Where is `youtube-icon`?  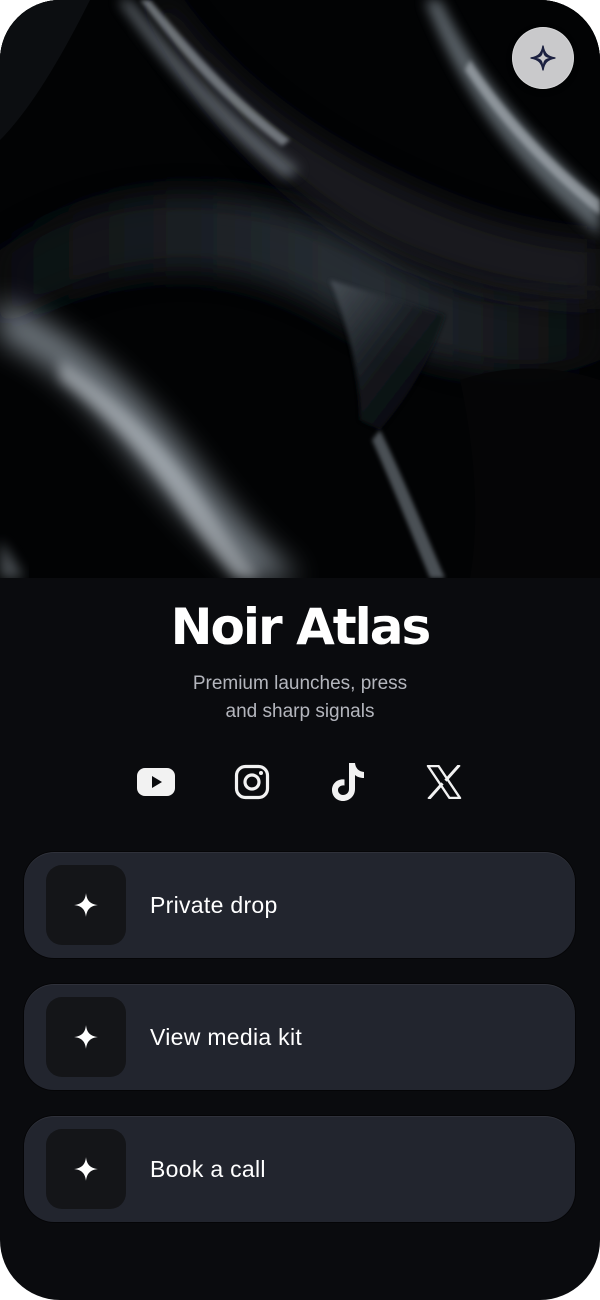
youtube-icon is located at coordinates (156, 782).